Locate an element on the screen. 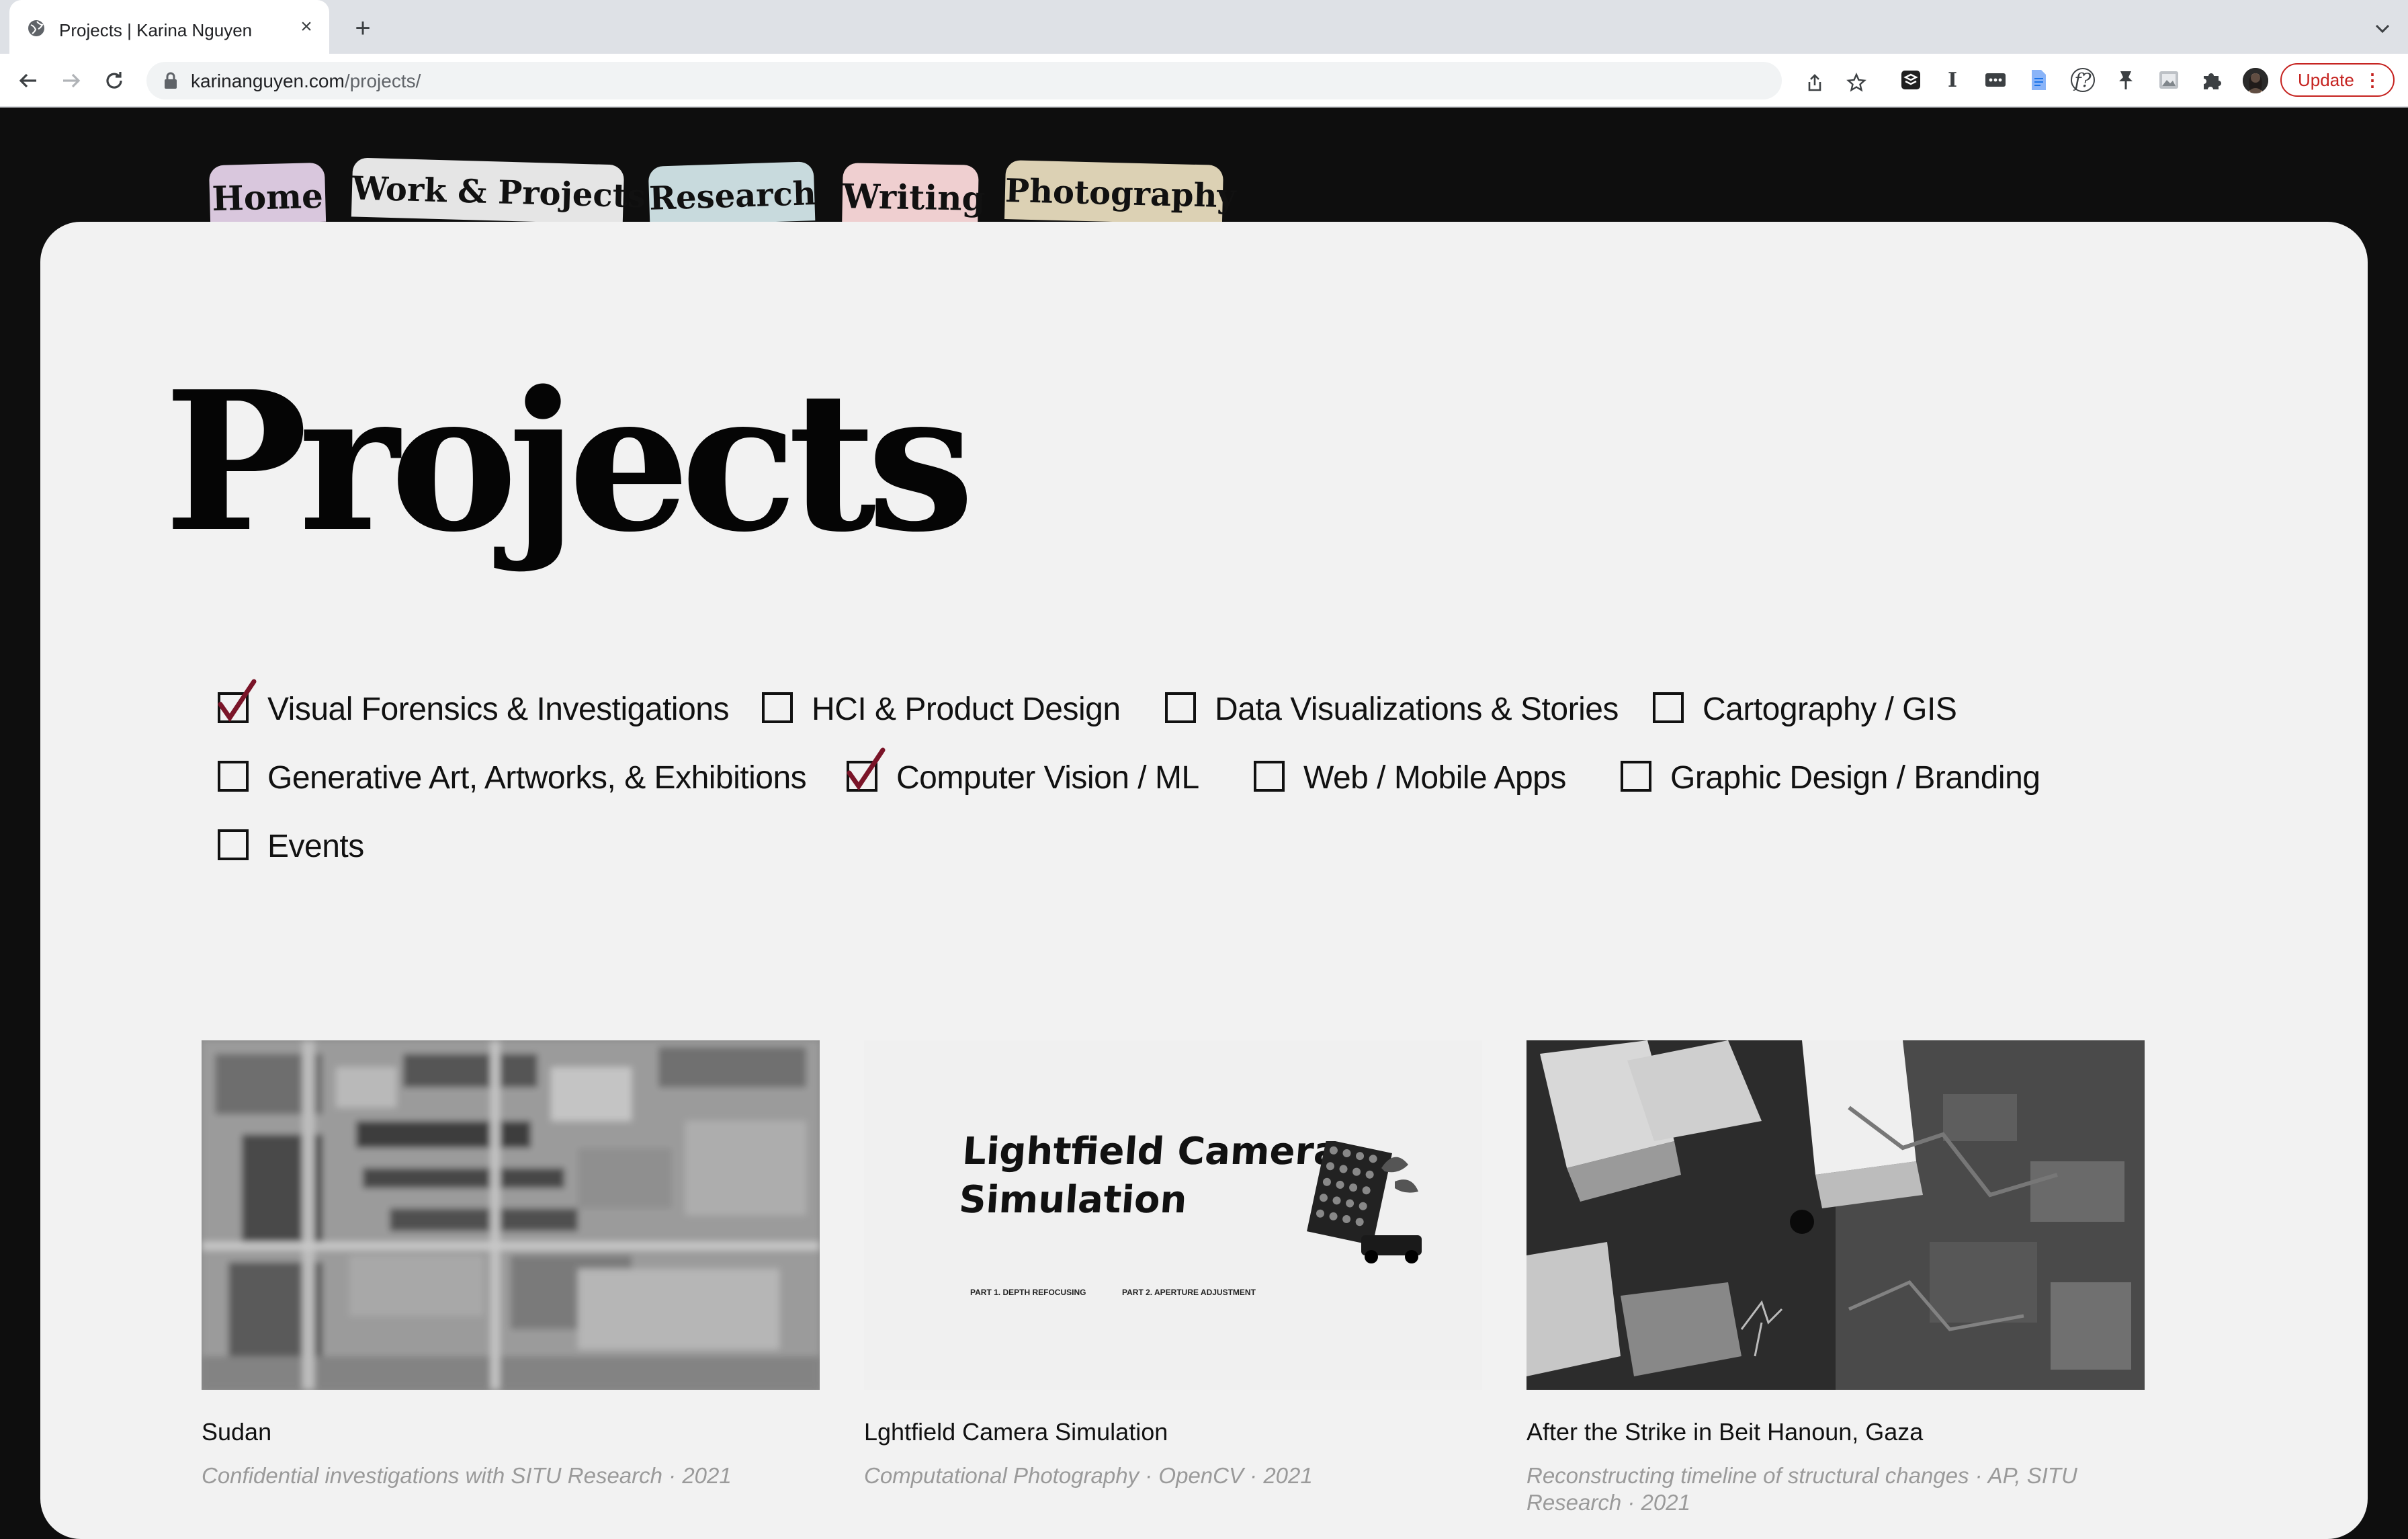 The width and height of the screenshot is (2408, 1539). chevron-down-icon is located at coordinates (2382, 28).